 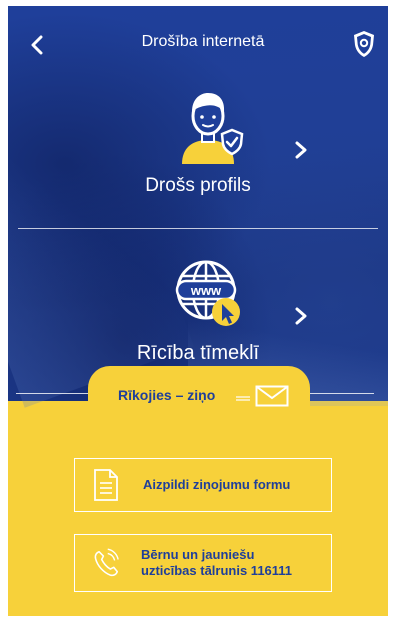 What do you see at coordinates (213, 128) in the screenshot?
I see `user-shield-icon` at bounding box center [213, 128].